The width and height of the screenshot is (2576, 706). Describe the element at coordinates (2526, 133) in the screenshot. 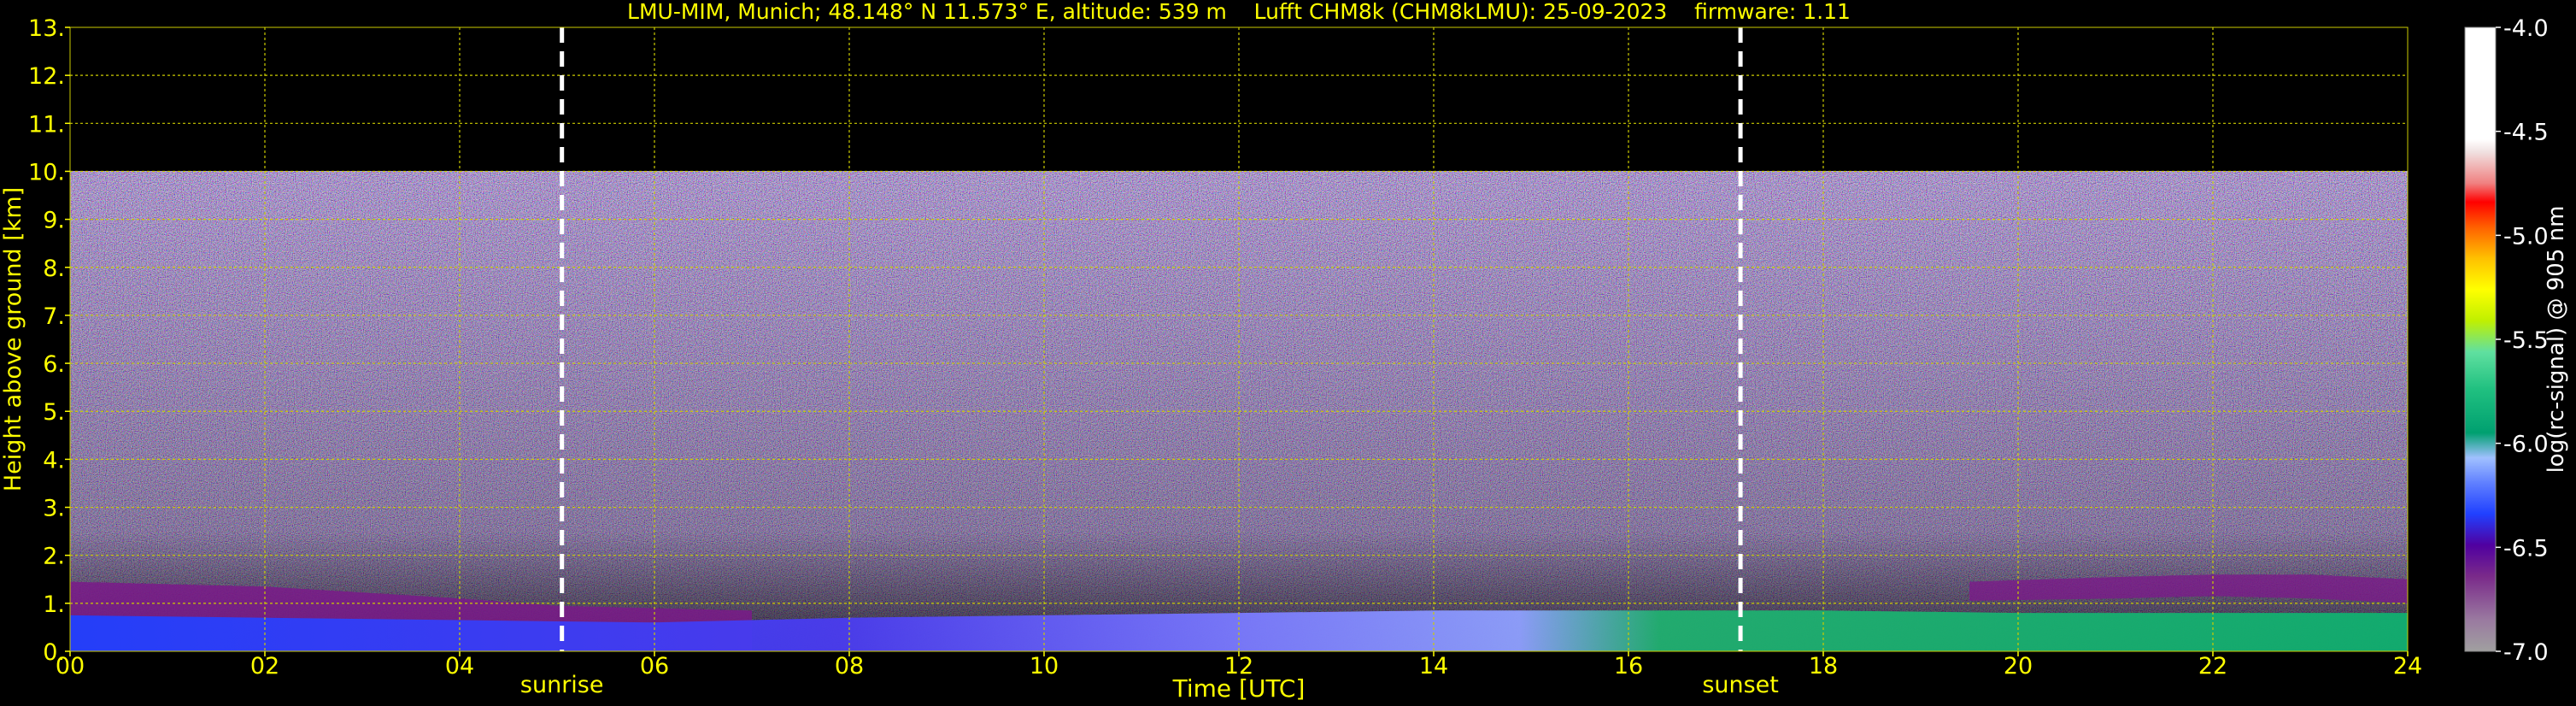

I see `colorbar-tick-label: -4.5` at that location.